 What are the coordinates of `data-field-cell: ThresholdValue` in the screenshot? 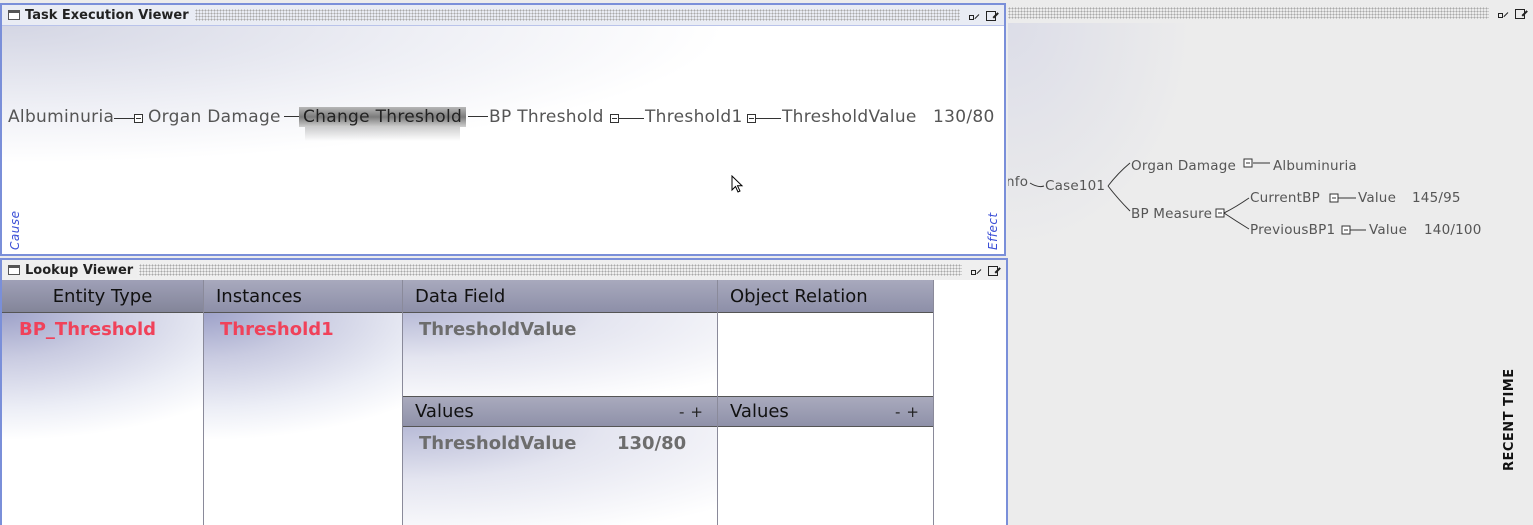 It's located at (560, 354).